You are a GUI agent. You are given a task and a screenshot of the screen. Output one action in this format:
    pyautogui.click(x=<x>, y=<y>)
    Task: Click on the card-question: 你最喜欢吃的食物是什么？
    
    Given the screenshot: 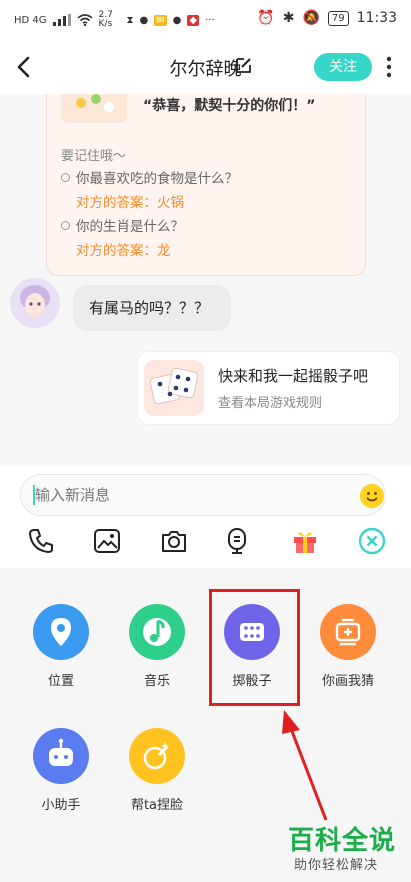 What is the action you would take?
    pyautogui.click(x=157, y=179)
    